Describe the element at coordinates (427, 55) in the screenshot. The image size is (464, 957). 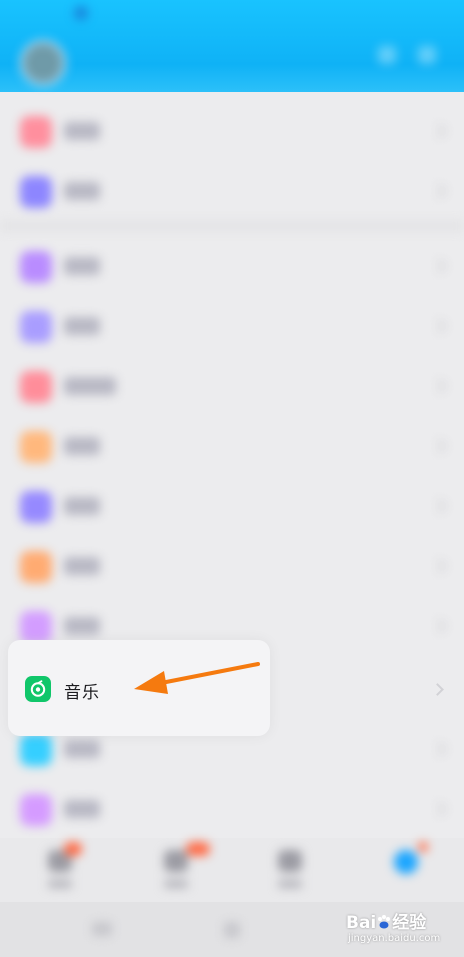
I see `settings-icon` at that location.